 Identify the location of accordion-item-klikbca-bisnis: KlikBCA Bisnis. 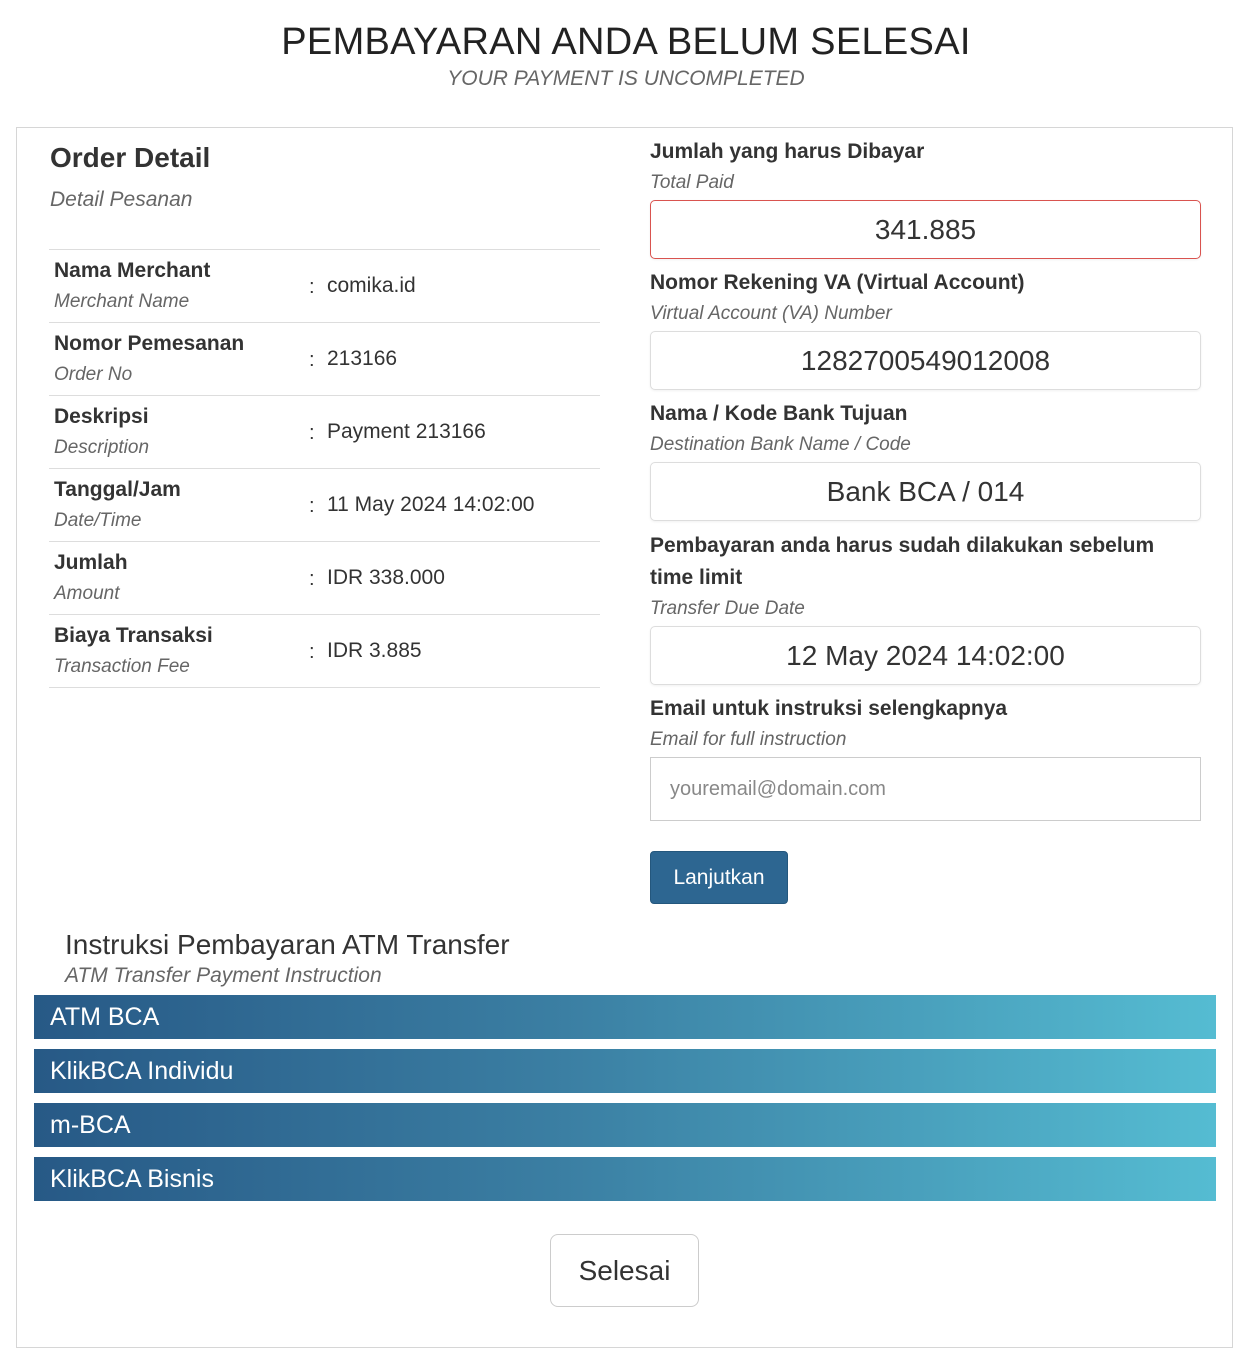
(625, 1179).